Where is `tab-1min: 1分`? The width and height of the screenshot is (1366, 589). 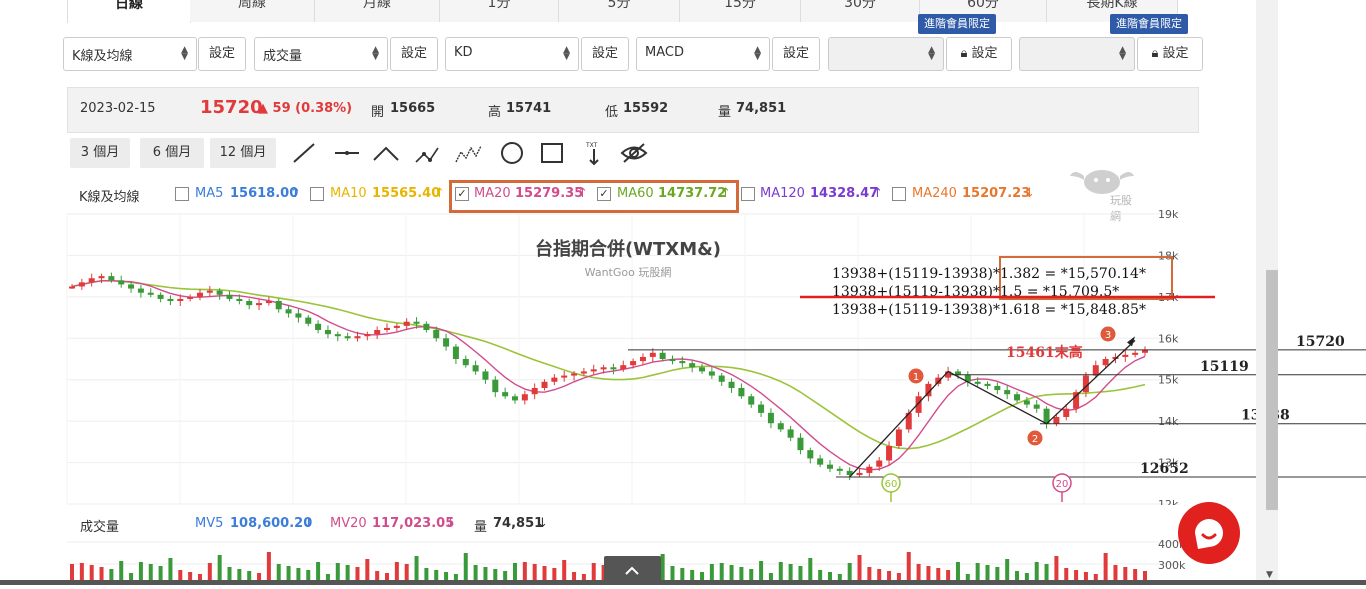 tab-1min: 1分 is located at coordinates (499, 11).